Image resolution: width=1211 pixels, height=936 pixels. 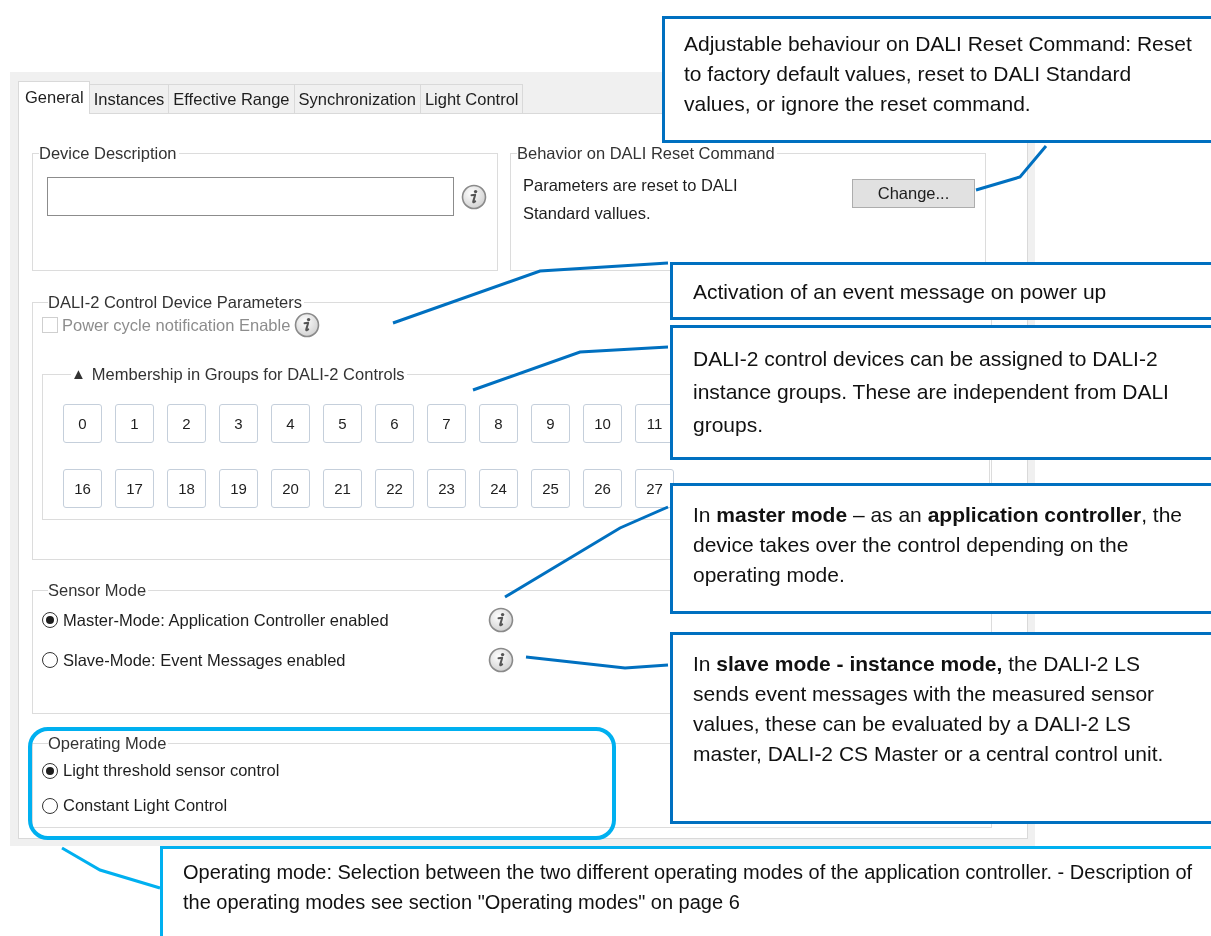 What do you see at coordinates (602, 488) in the screenshot?
I see `group-button: 26` at bounding box center [602, 488].